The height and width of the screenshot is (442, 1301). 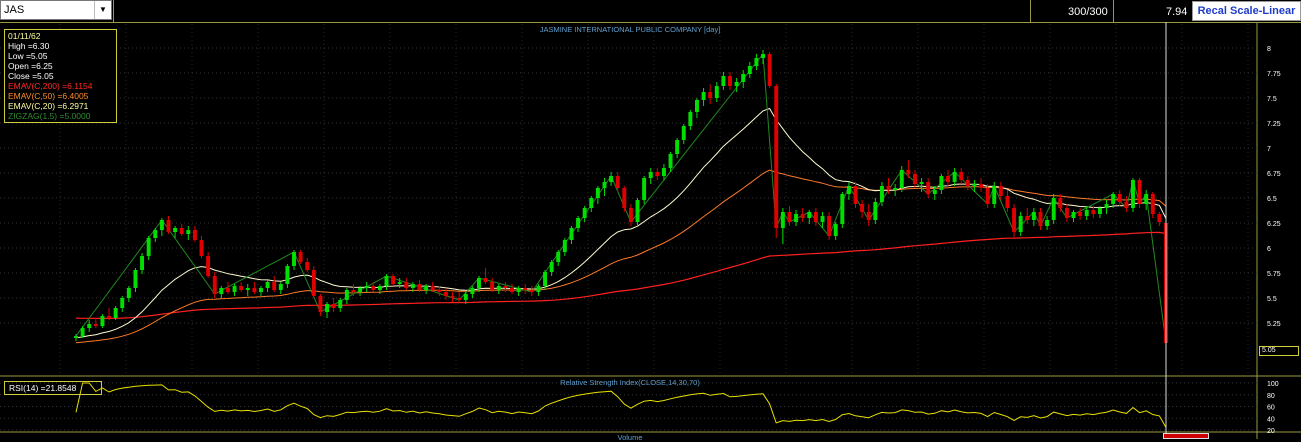 What do you see at coordinates (24, 36) in the screenshot?
I see `info-date: 01/11/62` at bounding box center [24, 36].